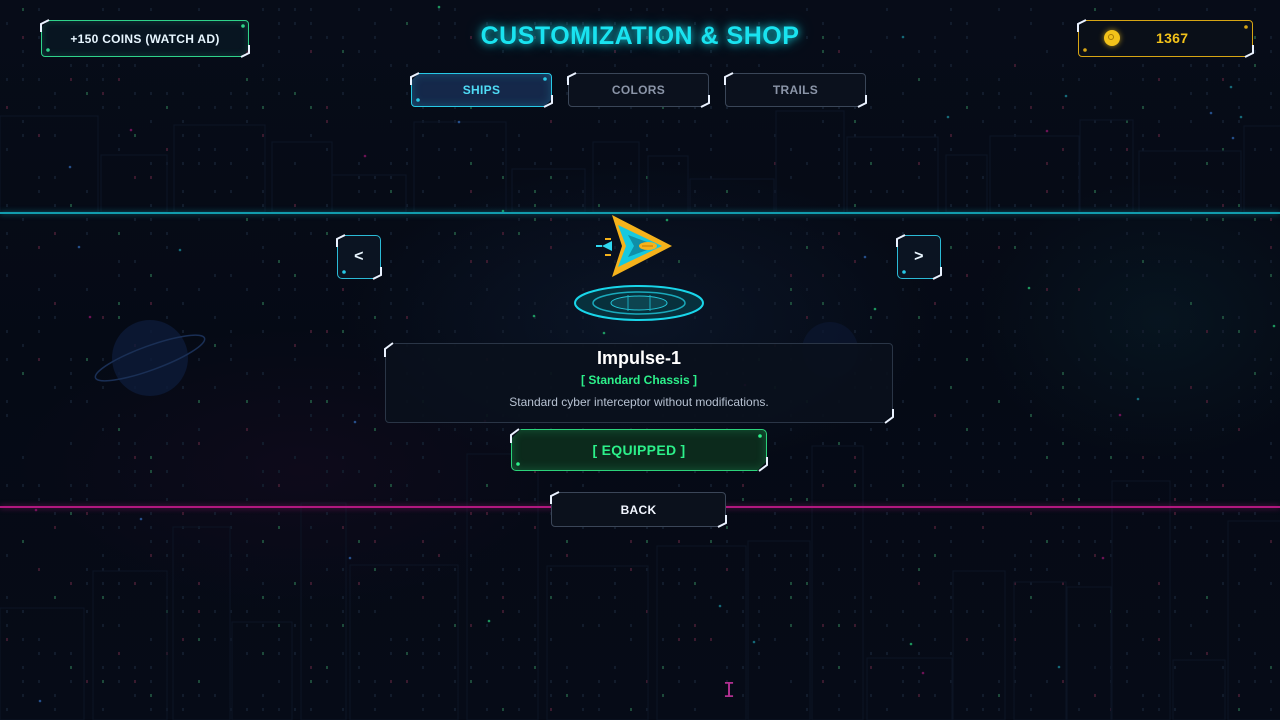 The height and width of the screenshot is (720, 1280). What do you see at coordinates (795, 90) in the screenshot?
I see `tab-trails: TRAILS` at bounding box center [795, 90].